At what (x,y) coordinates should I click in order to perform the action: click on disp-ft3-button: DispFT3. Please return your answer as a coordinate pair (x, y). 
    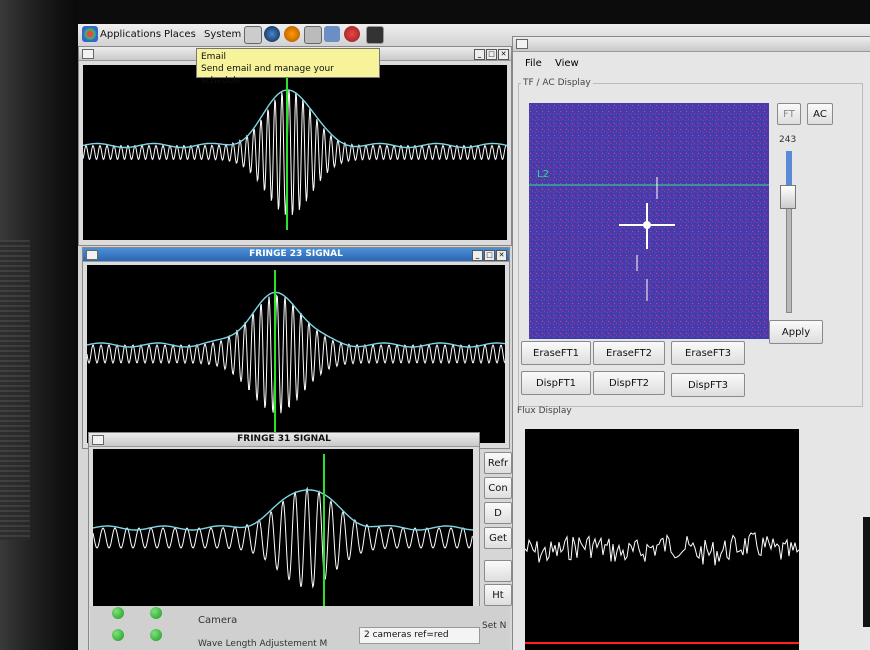
    Looking at the image, I should click on (708, 385).